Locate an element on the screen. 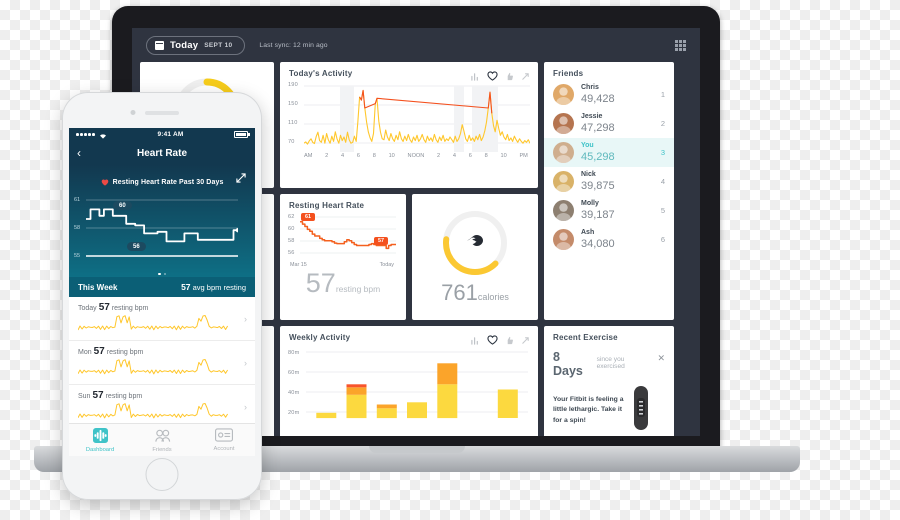  card-calories: 761calories is located at coordinates (475, 257).